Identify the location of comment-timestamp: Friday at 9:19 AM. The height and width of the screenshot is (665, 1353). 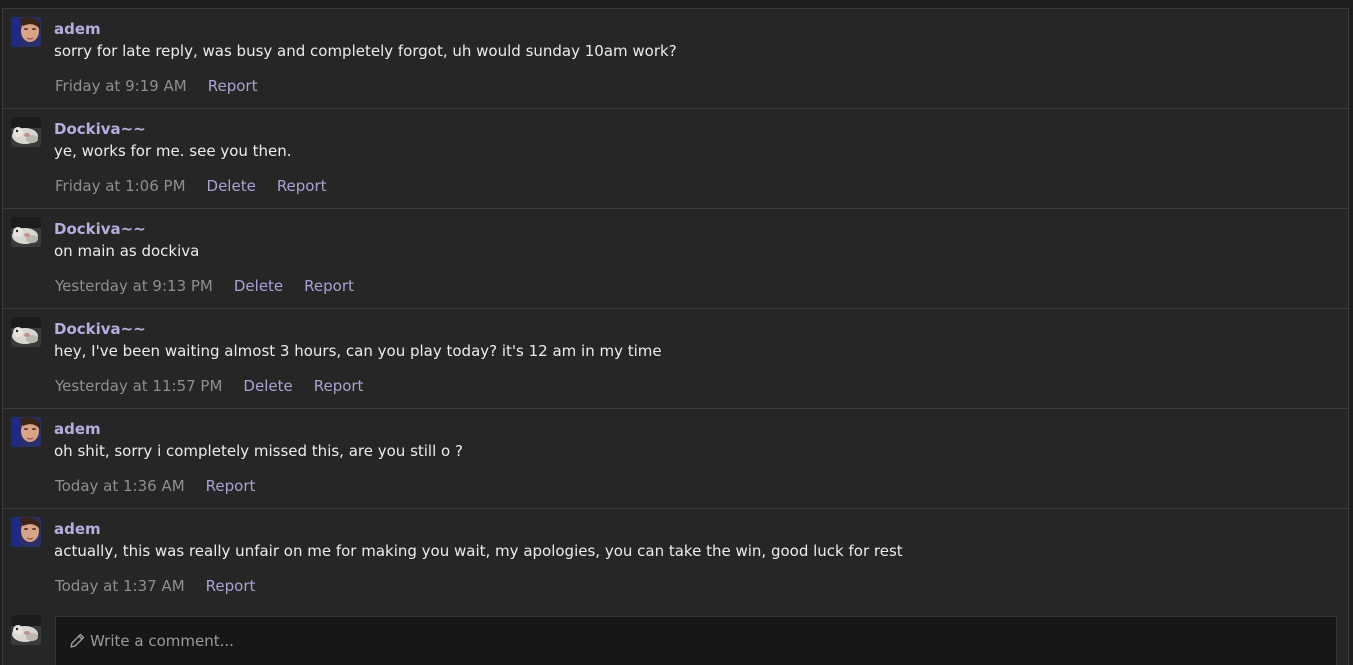
(121, 86).